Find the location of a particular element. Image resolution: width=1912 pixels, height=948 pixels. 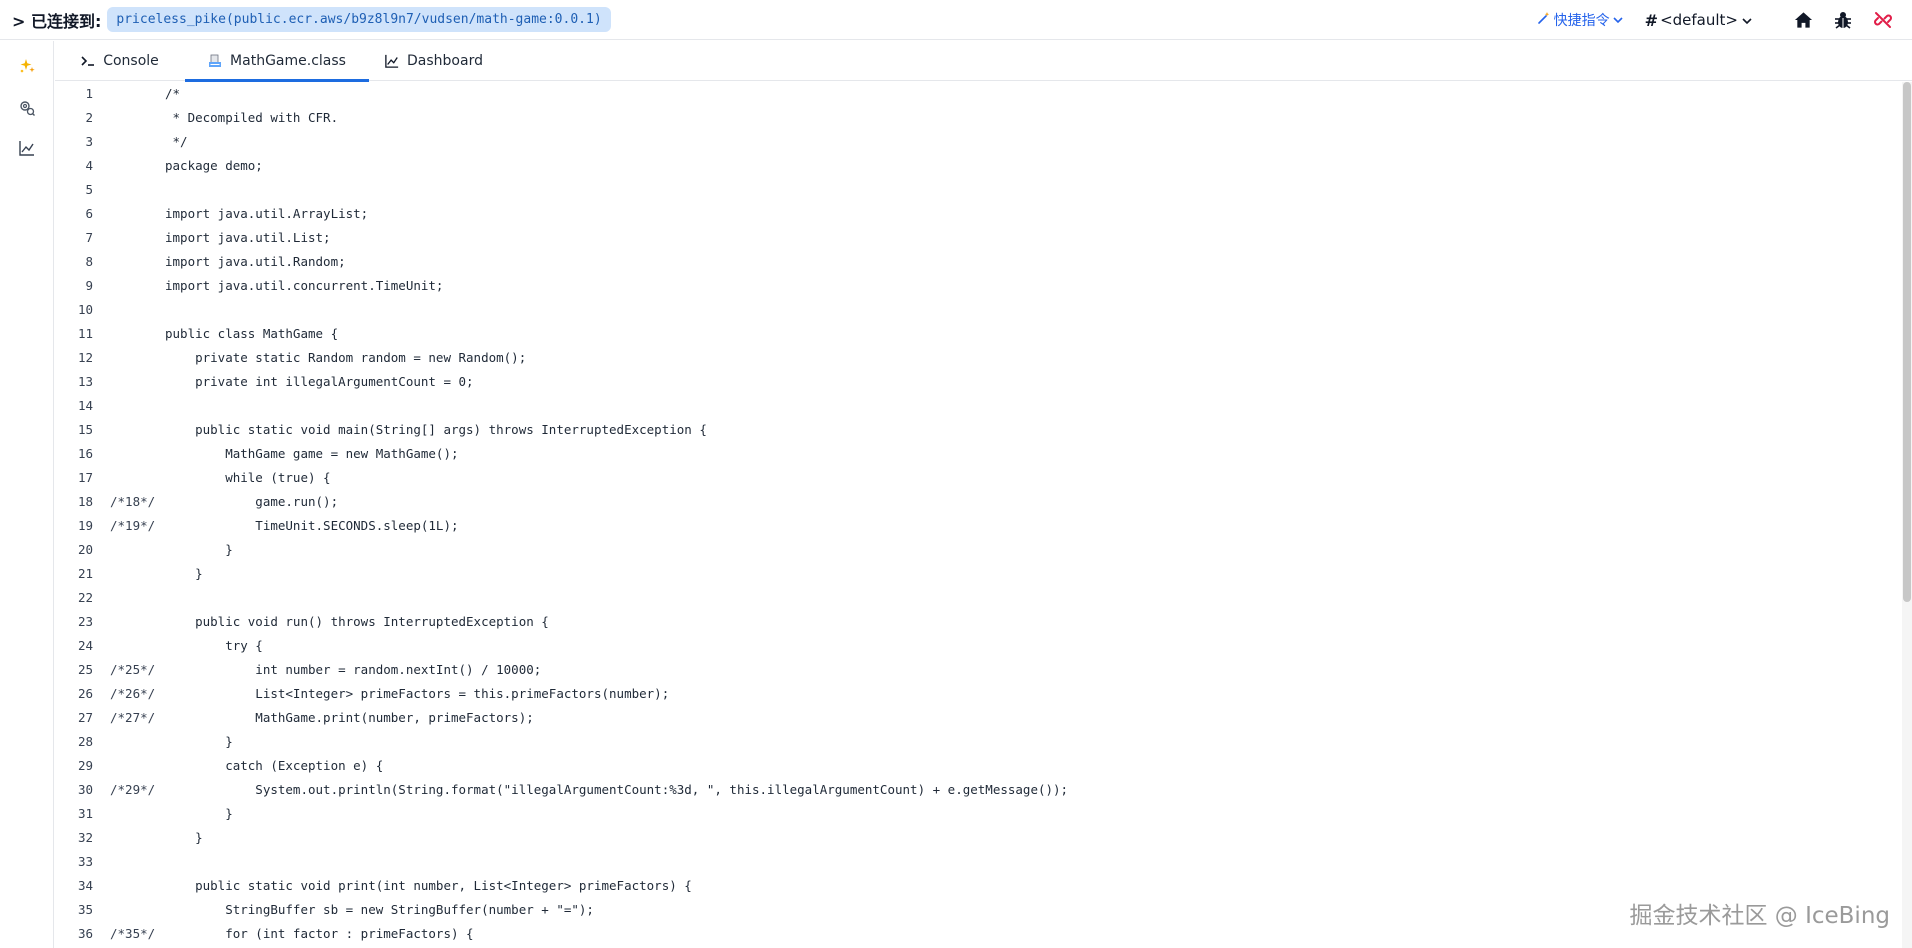

code-line: 33 is located at coordinates (955, 862).